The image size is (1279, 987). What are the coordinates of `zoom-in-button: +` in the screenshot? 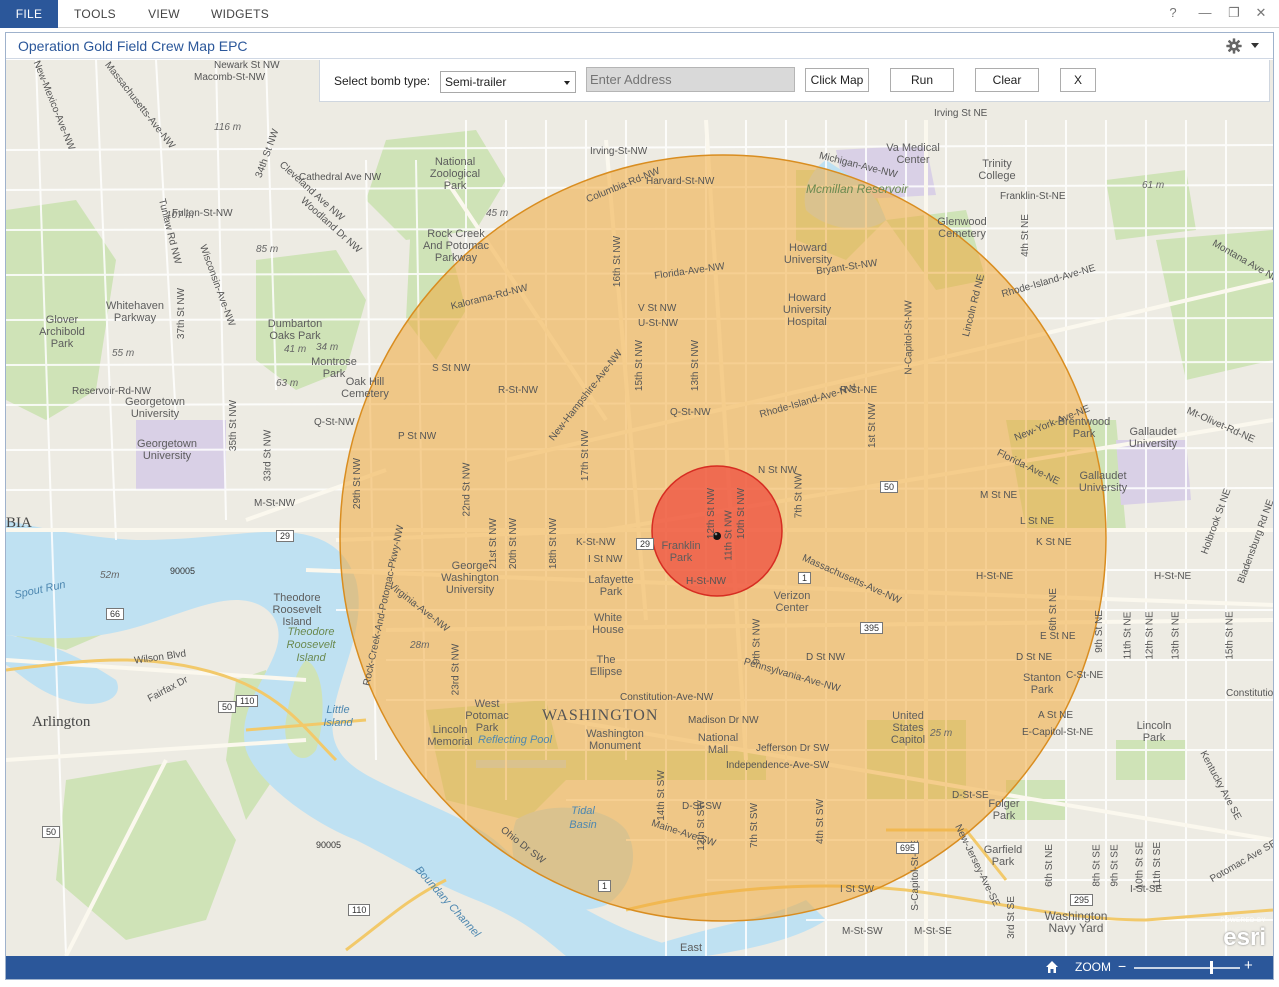 It's located at (1248, 965).